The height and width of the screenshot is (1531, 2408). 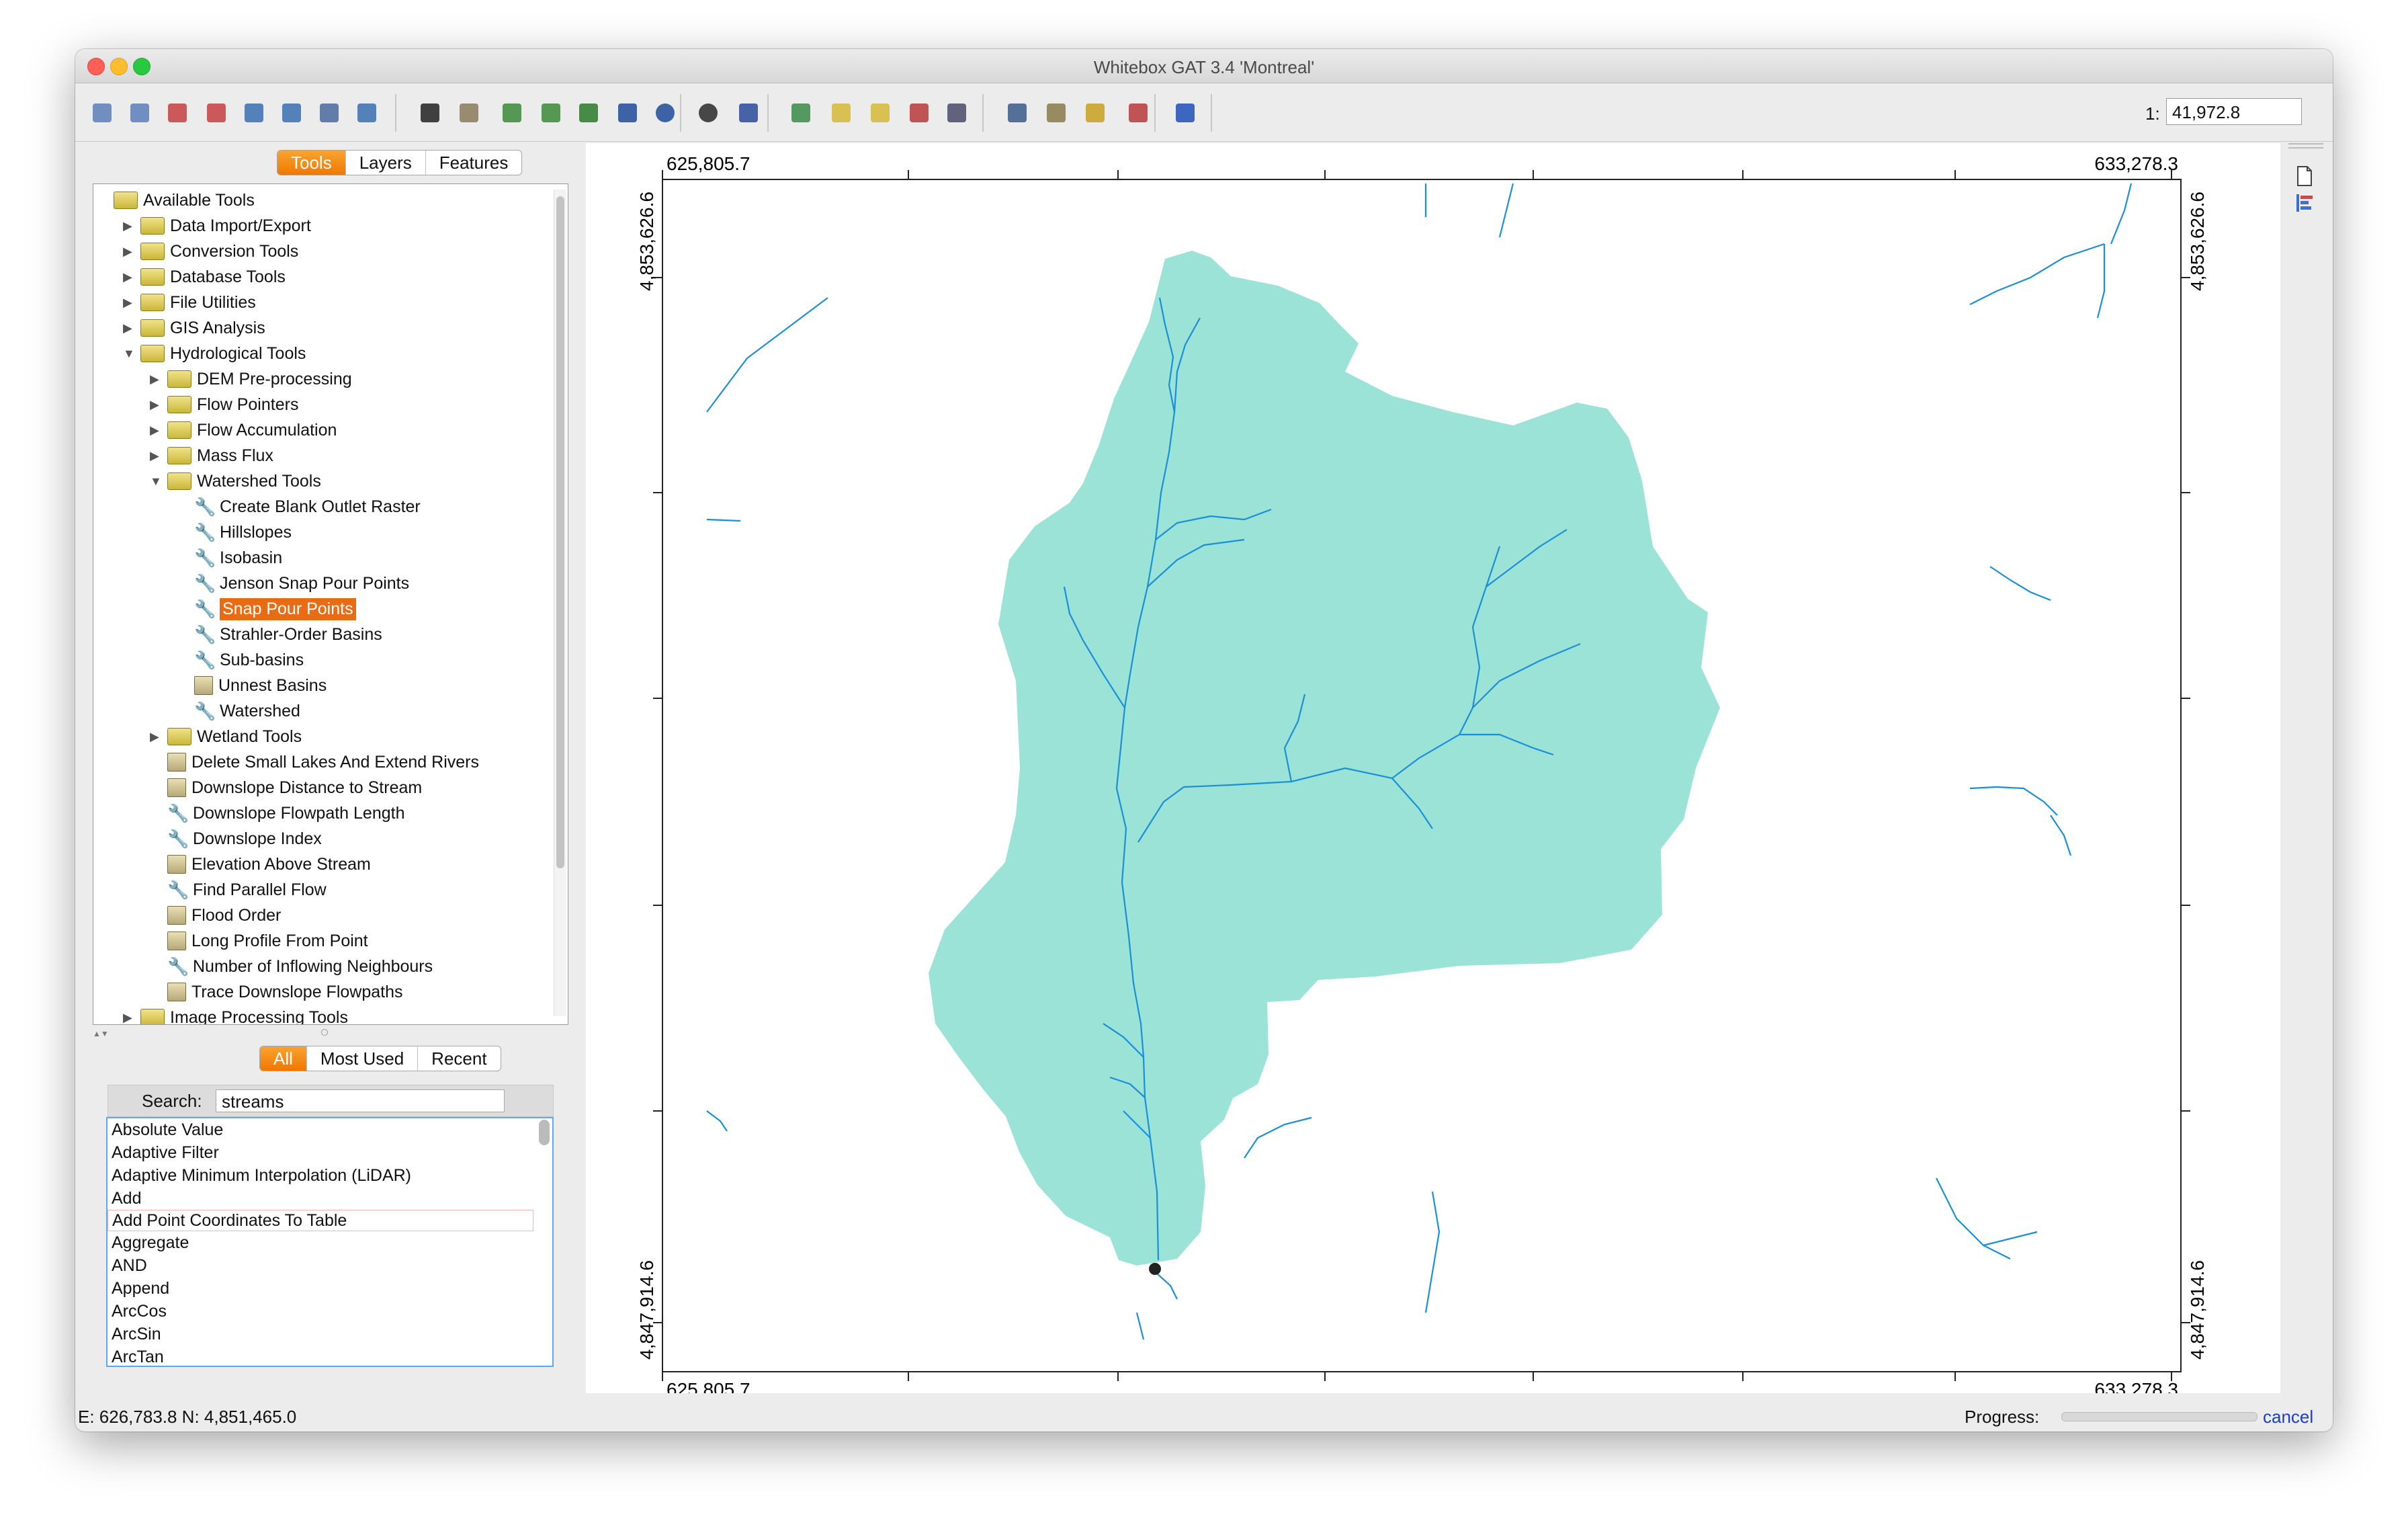 What do you see at coordinates (363, 1058) in the screenshot?
I see `tab-most-used: Most Used` at bounding box center [363, 1058].